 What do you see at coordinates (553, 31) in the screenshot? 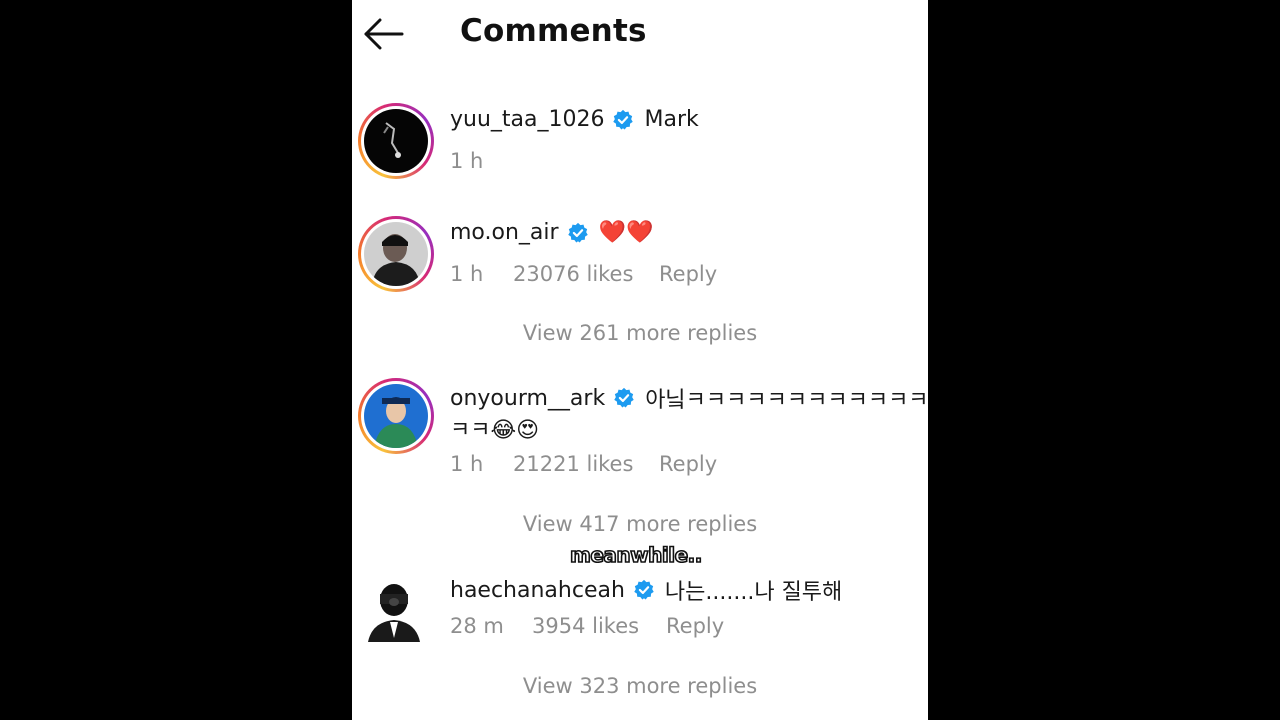
I see `page-title: Comments` at bounding box center [553, 31].